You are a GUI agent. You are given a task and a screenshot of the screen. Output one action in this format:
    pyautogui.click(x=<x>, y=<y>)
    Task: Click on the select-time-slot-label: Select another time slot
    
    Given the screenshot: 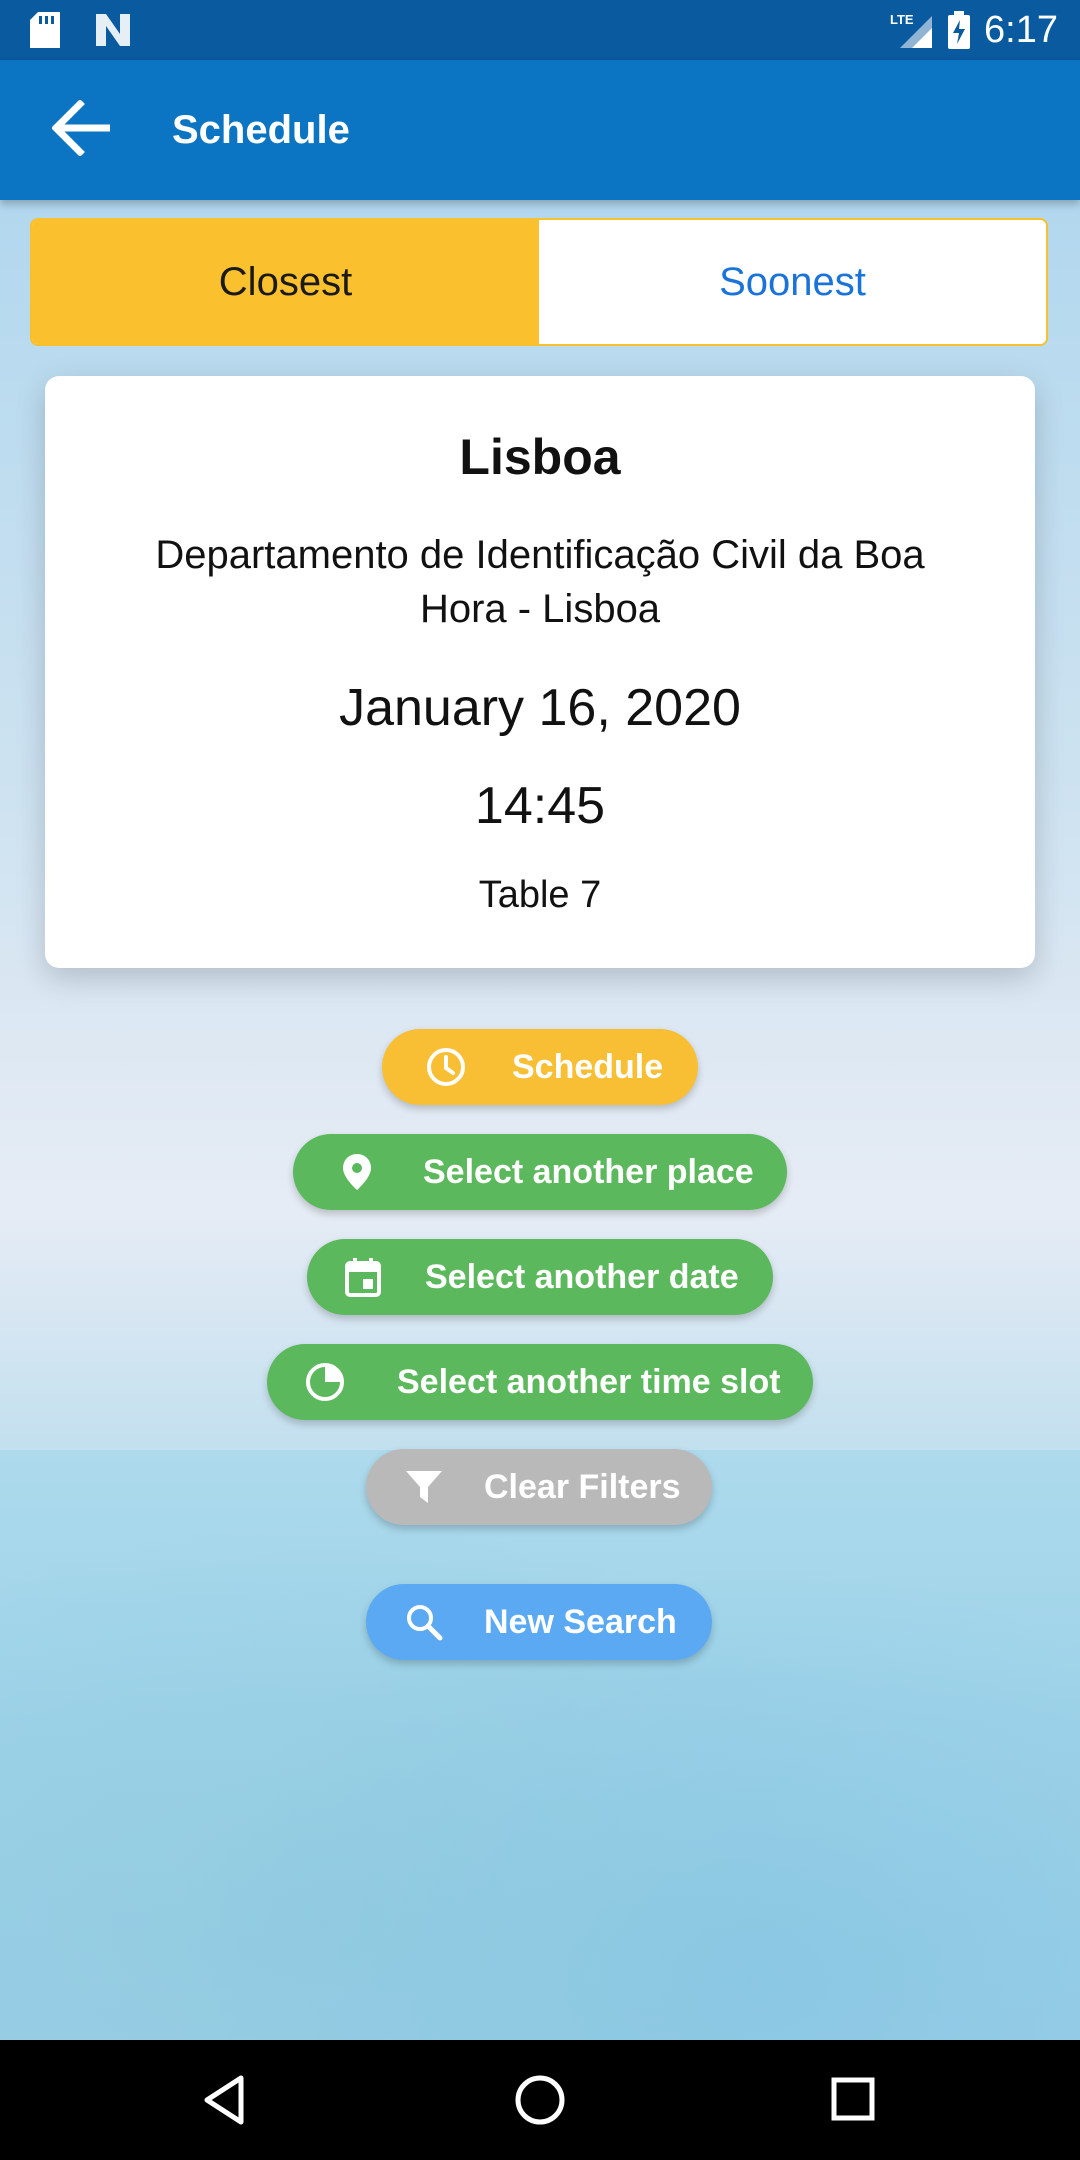 What is the action you would take?
    pyautogui.click(x=589, y=1382)
    